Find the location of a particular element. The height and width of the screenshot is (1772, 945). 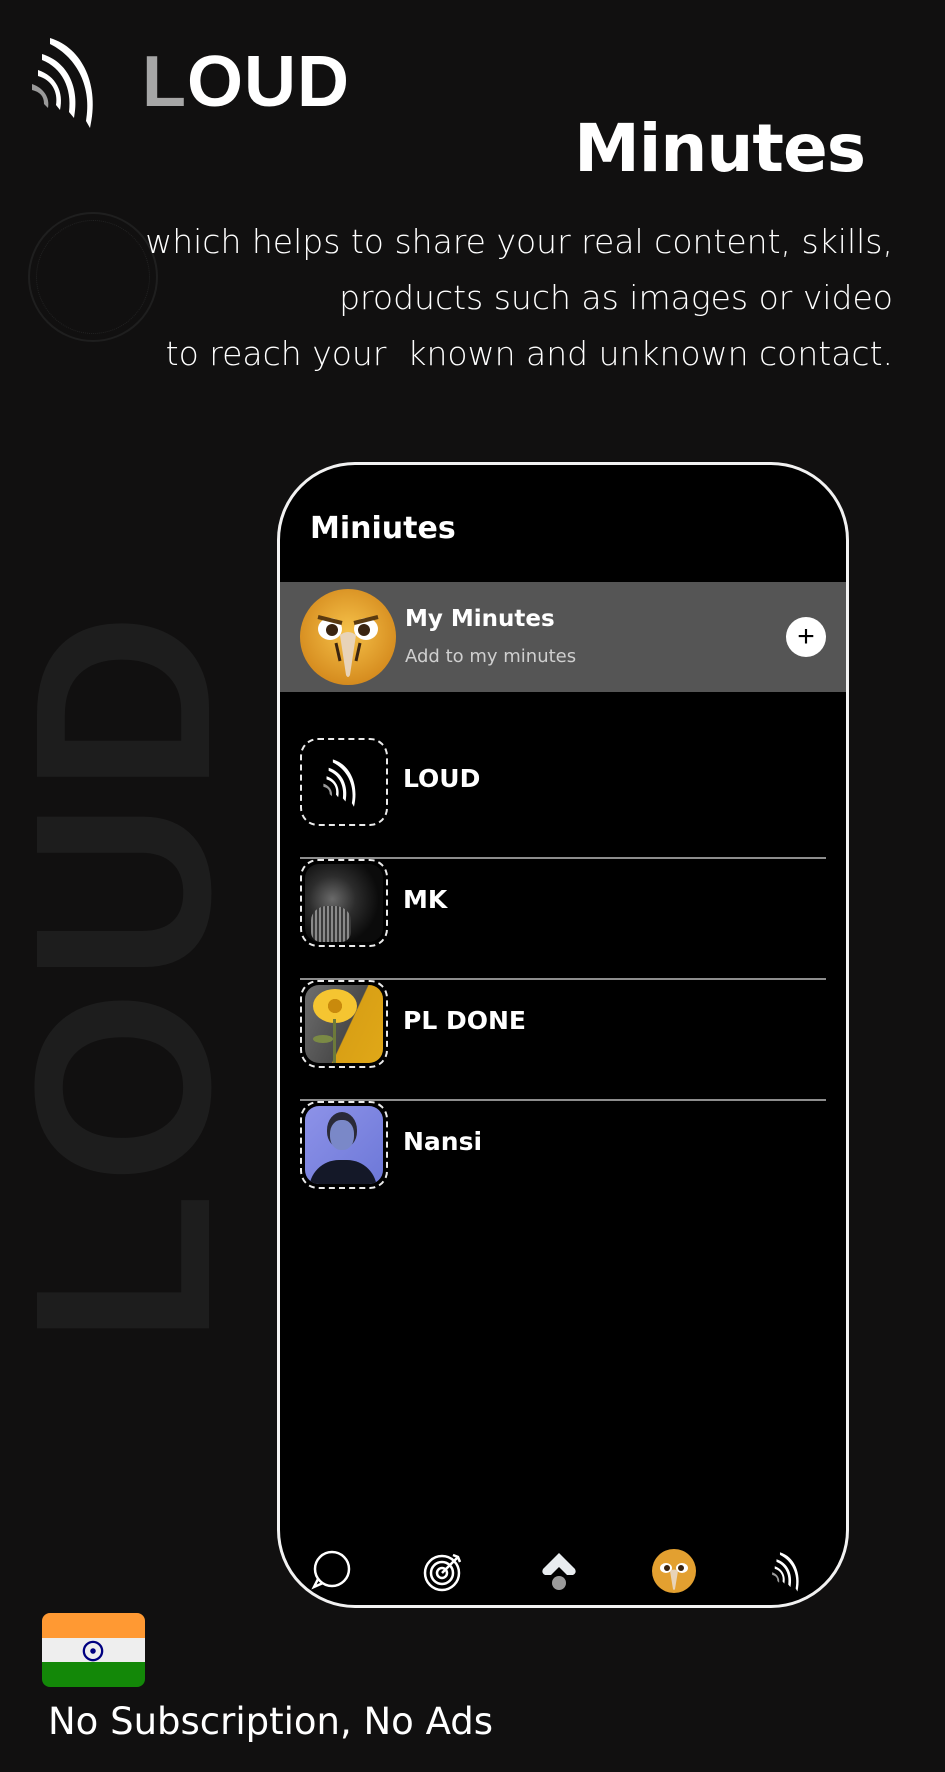

woman-portrait-thumbnail is located at coordinates (344, 1145).